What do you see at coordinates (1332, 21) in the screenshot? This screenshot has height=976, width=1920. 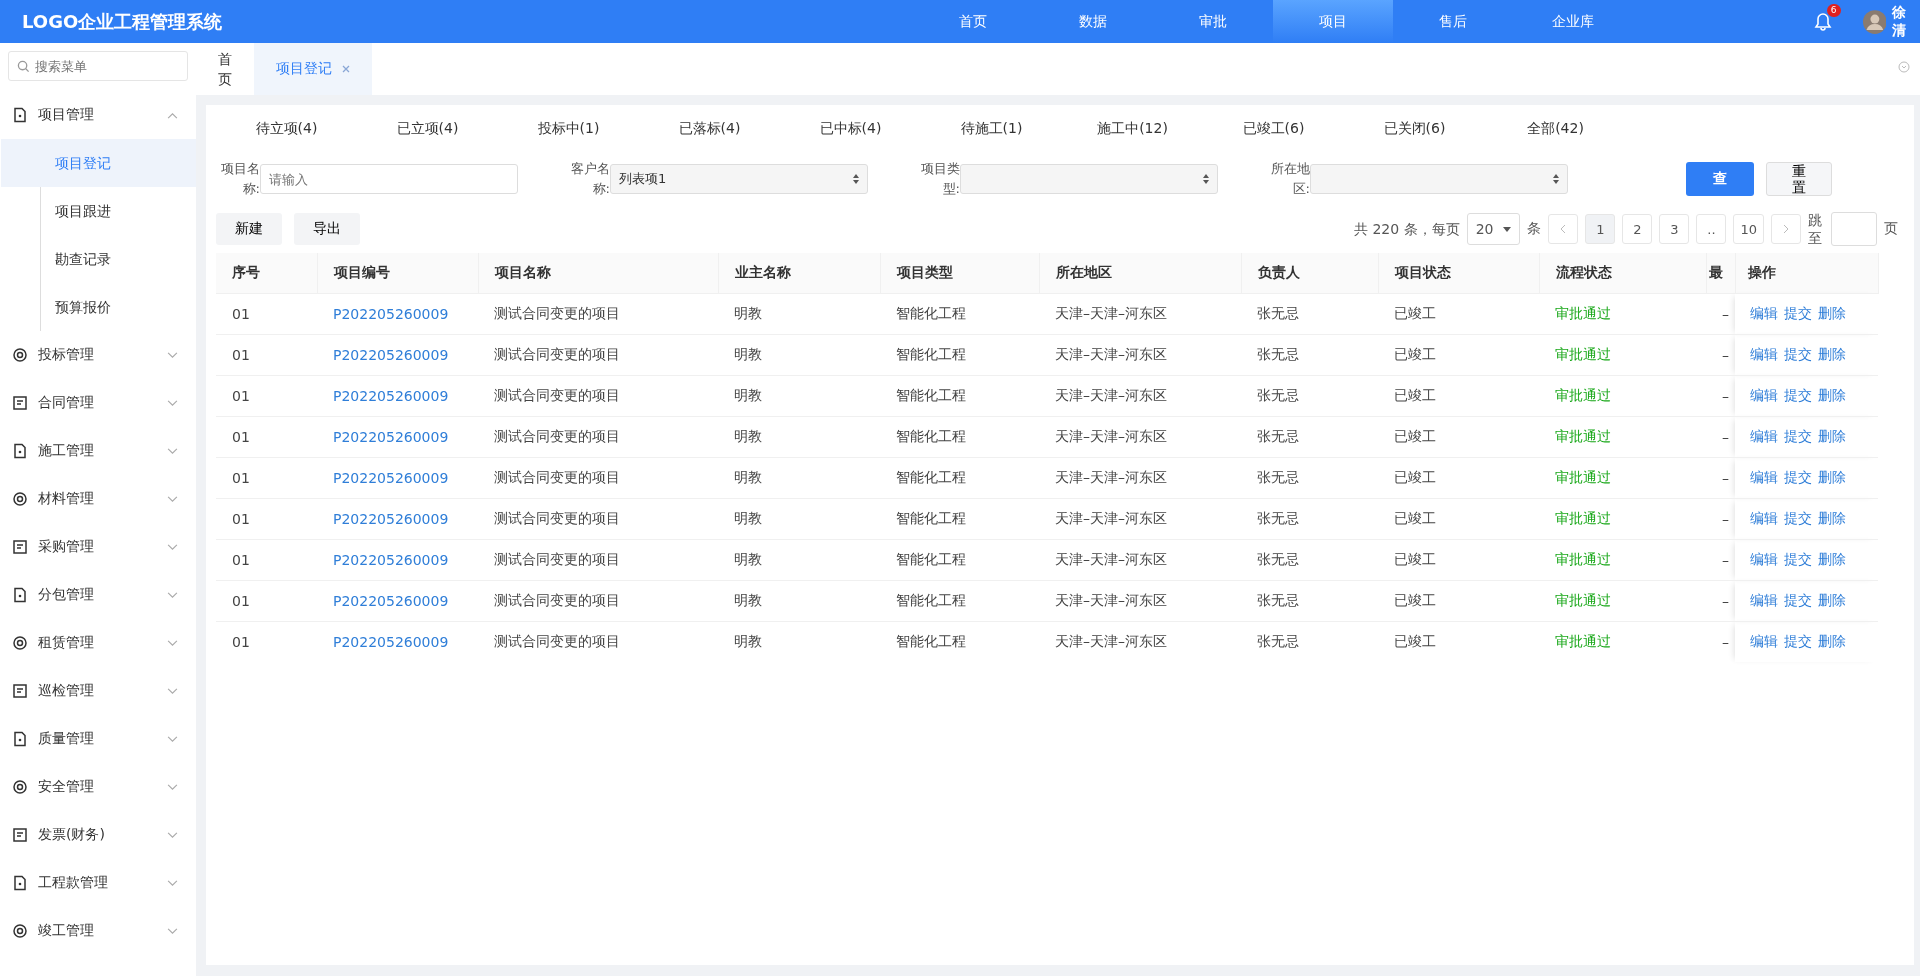 I see `nav-tab: 项目` at bounding box center [1332, 21].